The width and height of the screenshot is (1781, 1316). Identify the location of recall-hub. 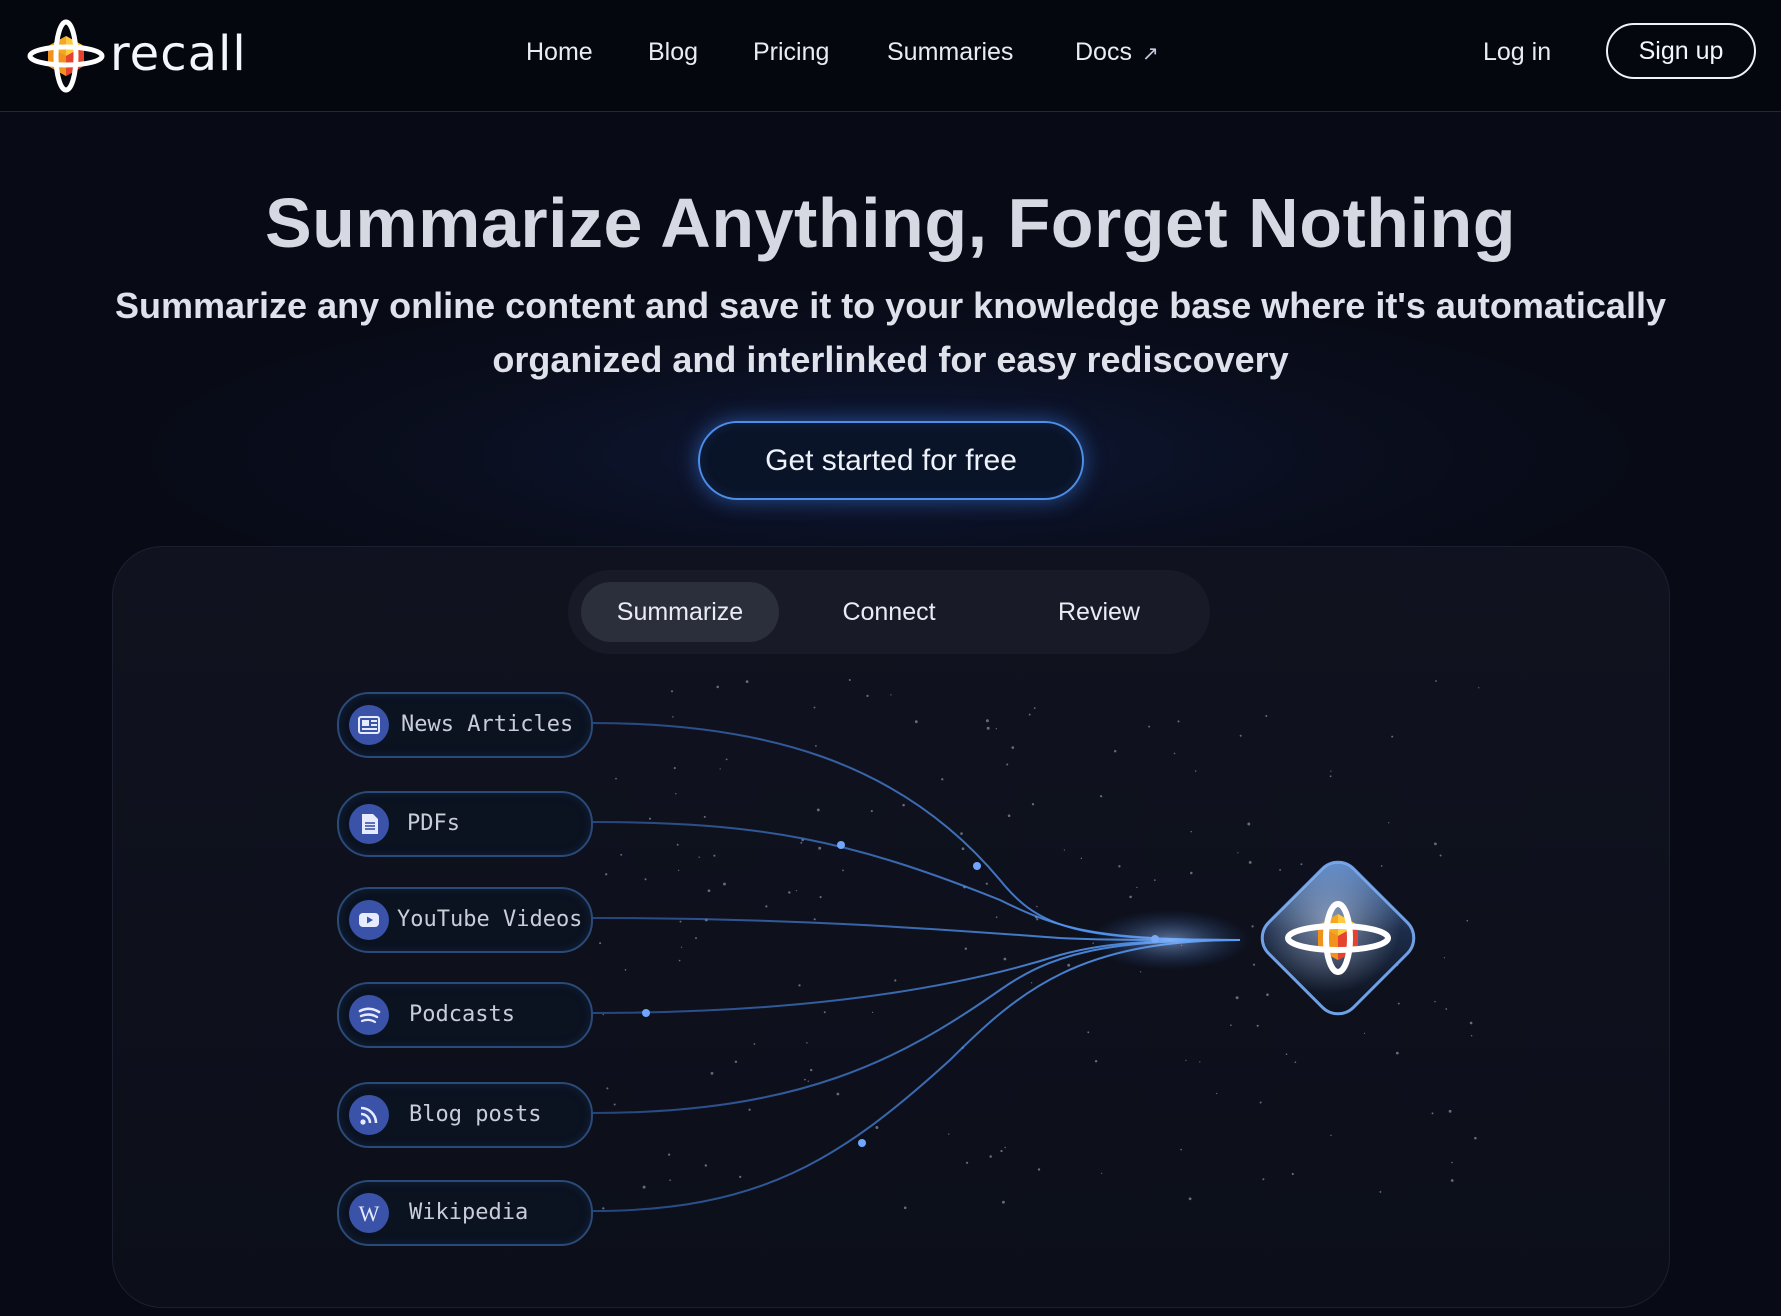
(1338, 938).